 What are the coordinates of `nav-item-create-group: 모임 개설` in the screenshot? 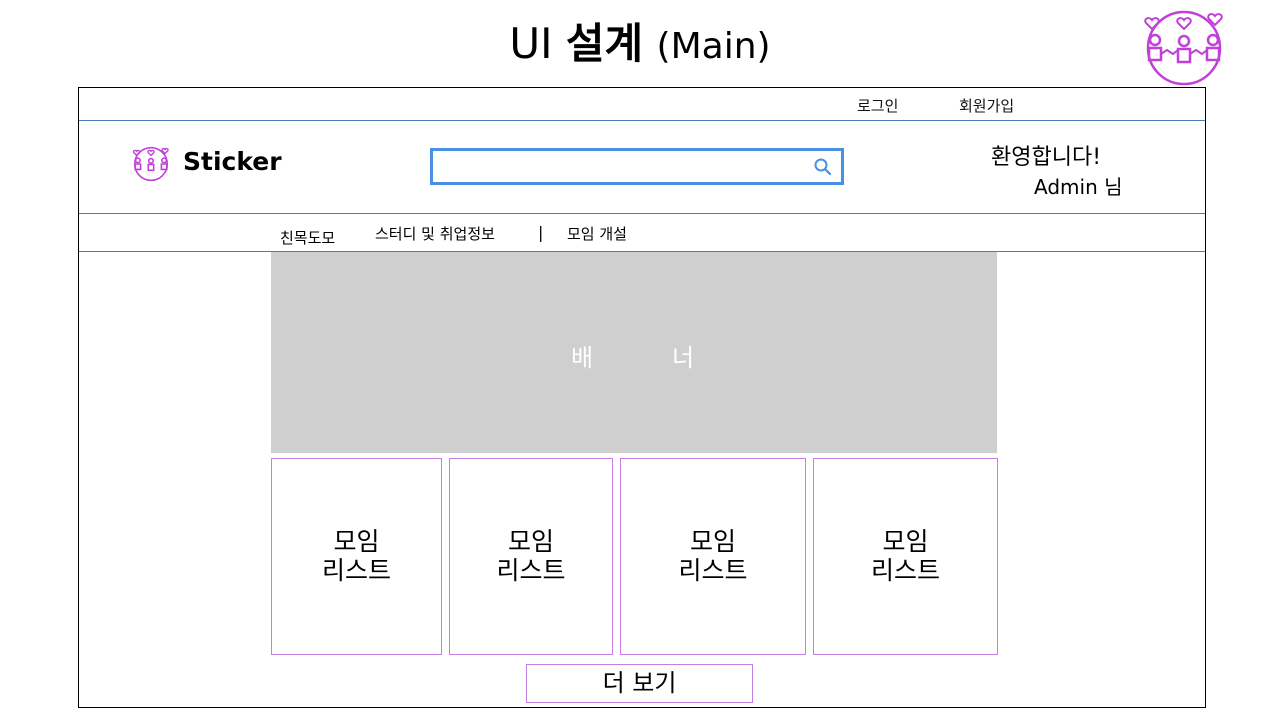 It's located at (597, 233).